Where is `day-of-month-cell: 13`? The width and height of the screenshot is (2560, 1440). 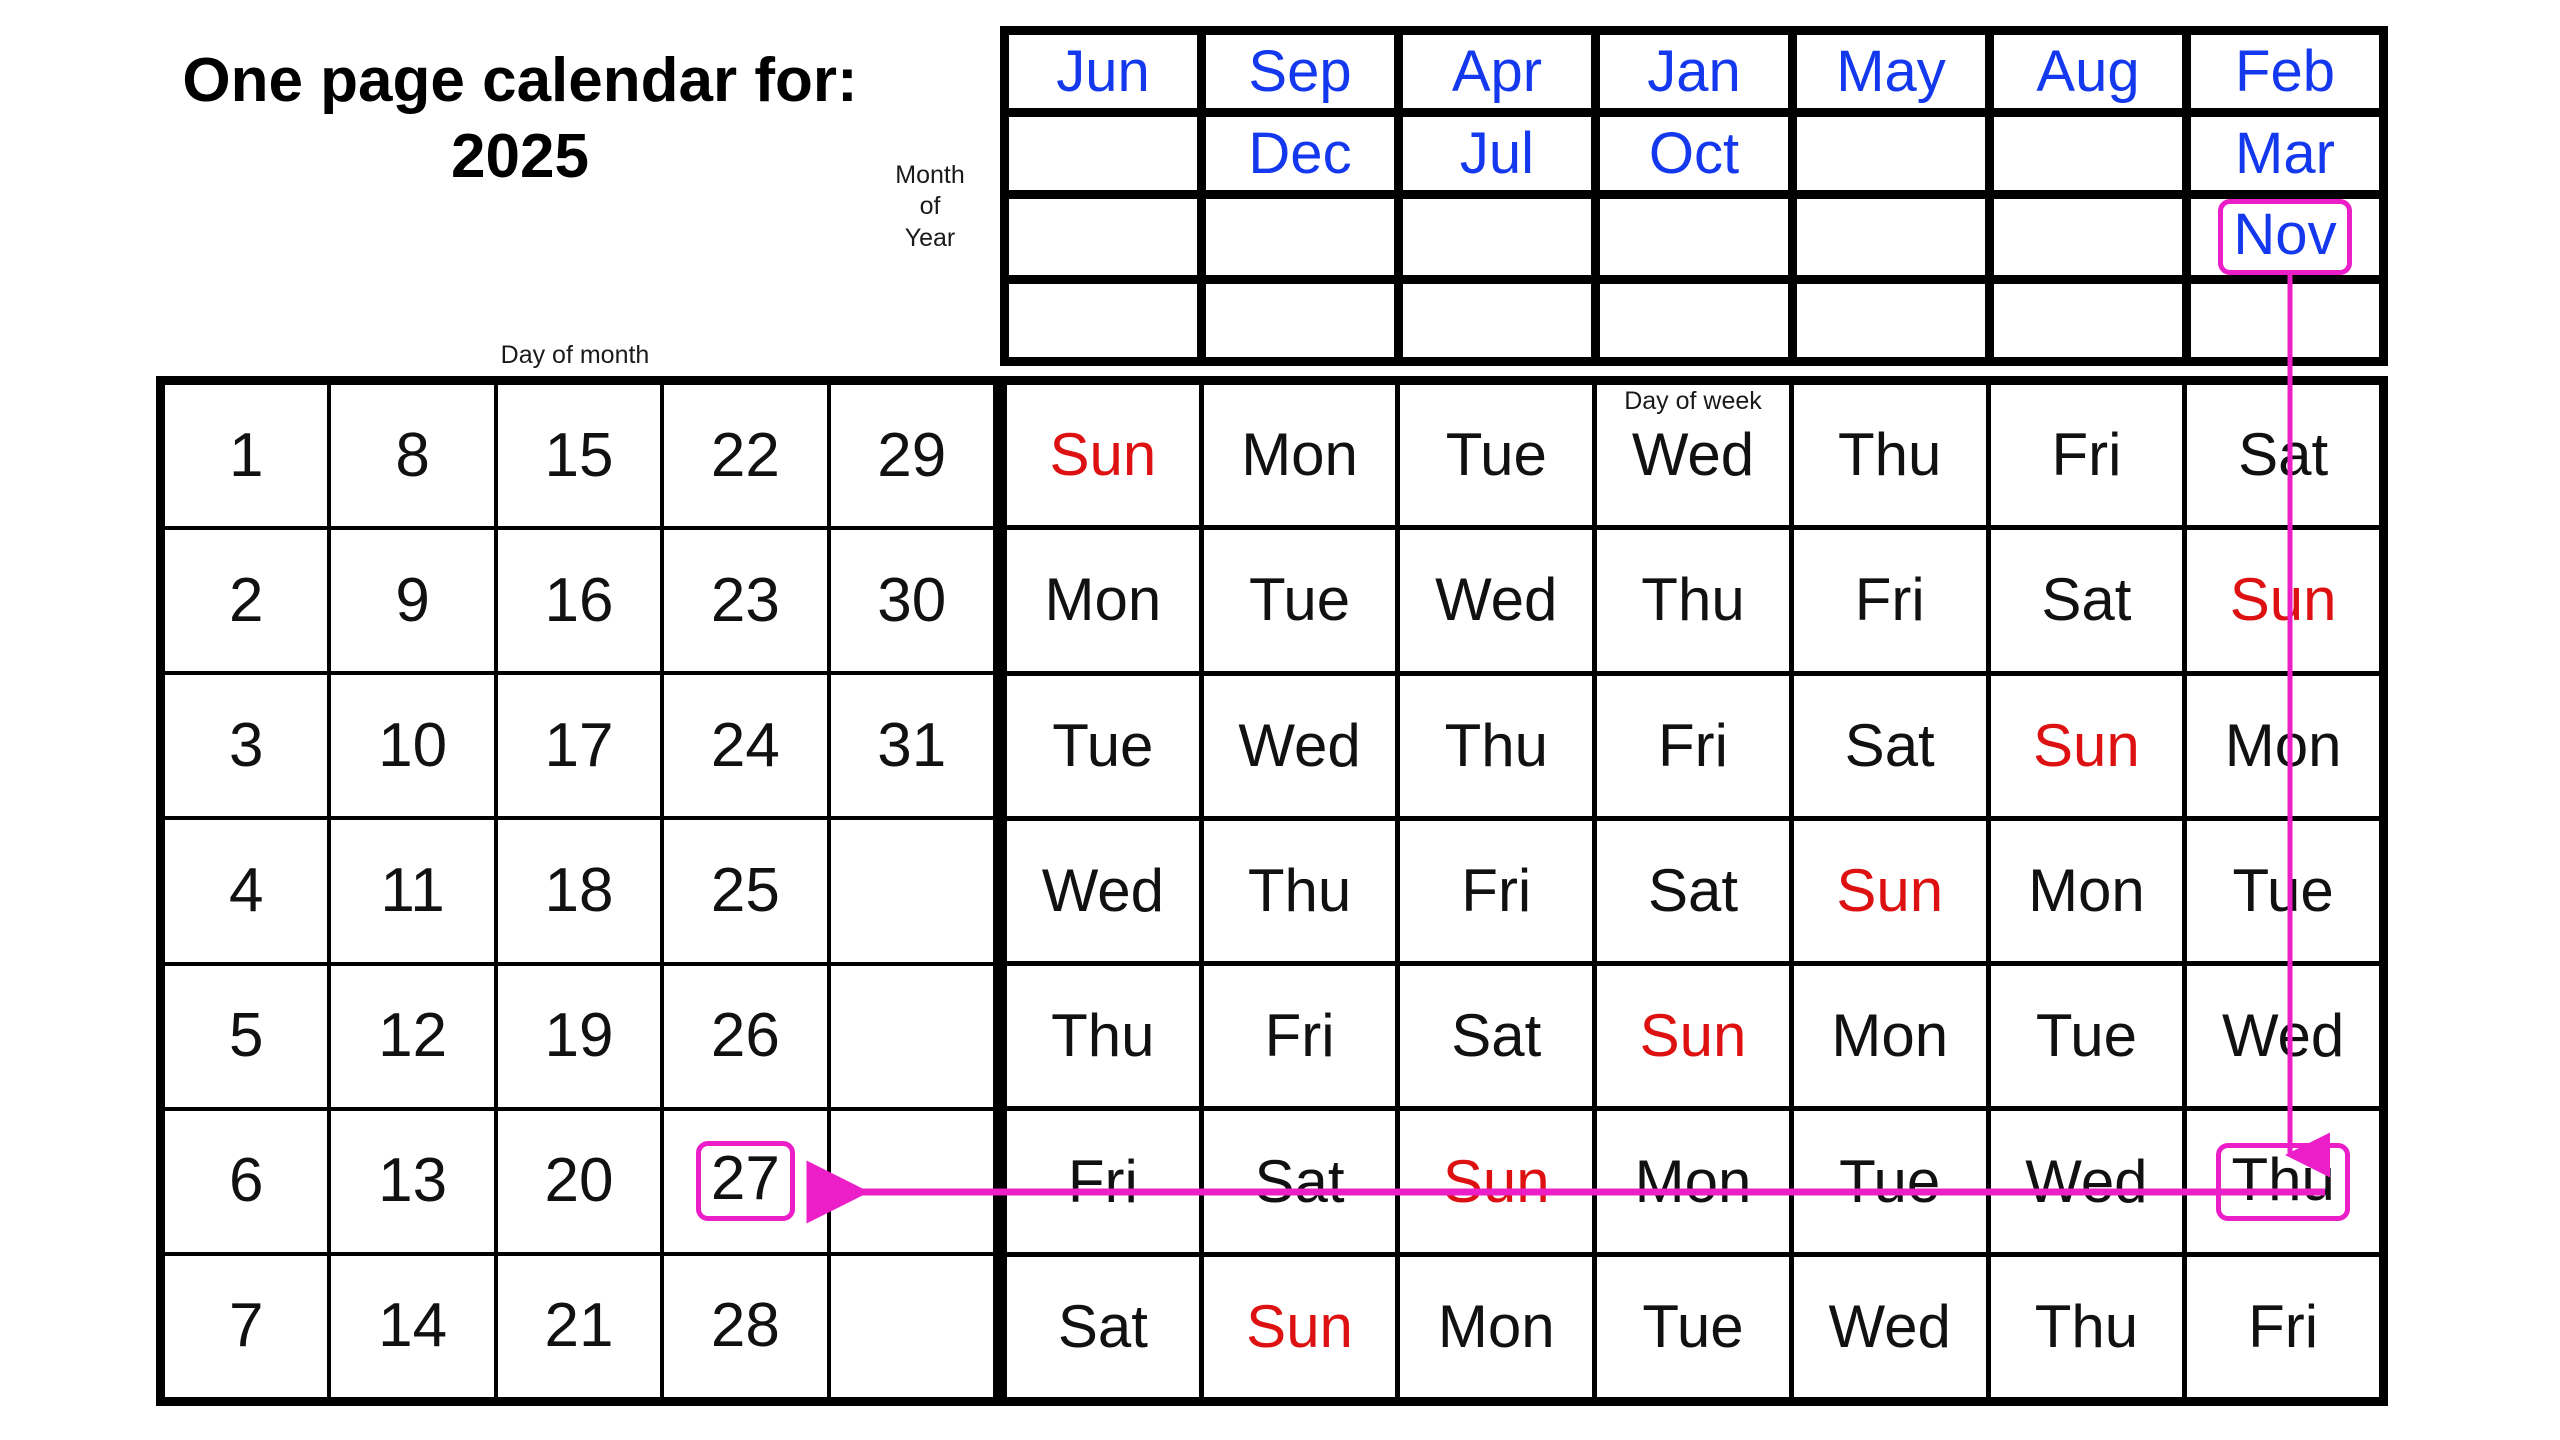 day-of-month-cell: 13 is located at coordinates (412, 1181).